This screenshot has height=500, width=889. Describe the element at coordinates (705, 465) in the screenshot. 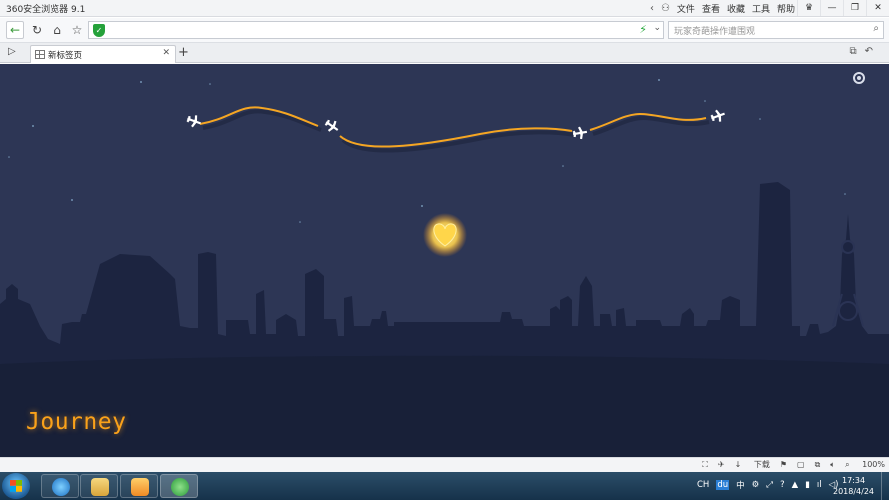

I see `screenshot-icon: ⛶` at that location.